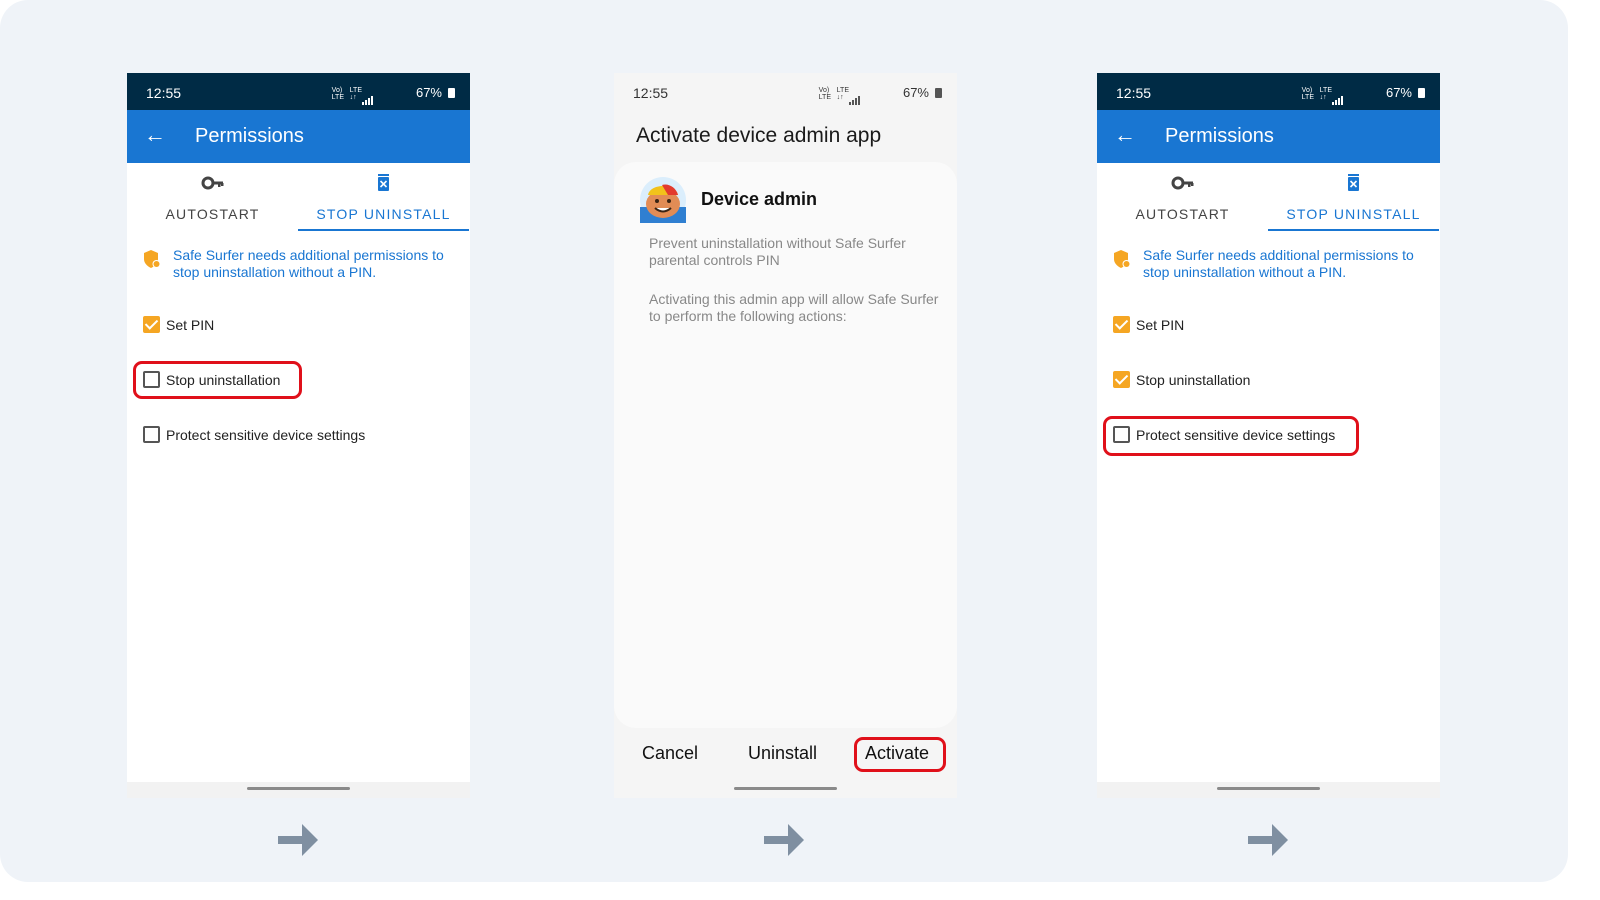  Describe the element at coordinates (1273, 380) in the screenshot. I see `option-stop-uninstallation: Stop uninstallation` at that location.